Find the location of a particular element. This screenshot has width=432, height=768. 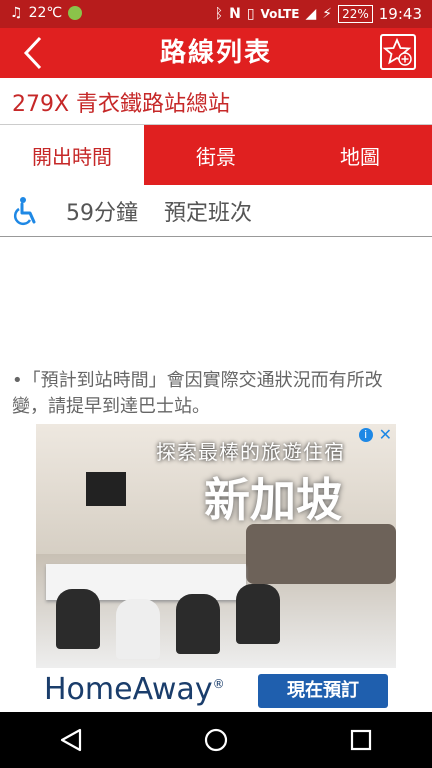

temperature-text: 22℃ is located at coordinates (45, 13).